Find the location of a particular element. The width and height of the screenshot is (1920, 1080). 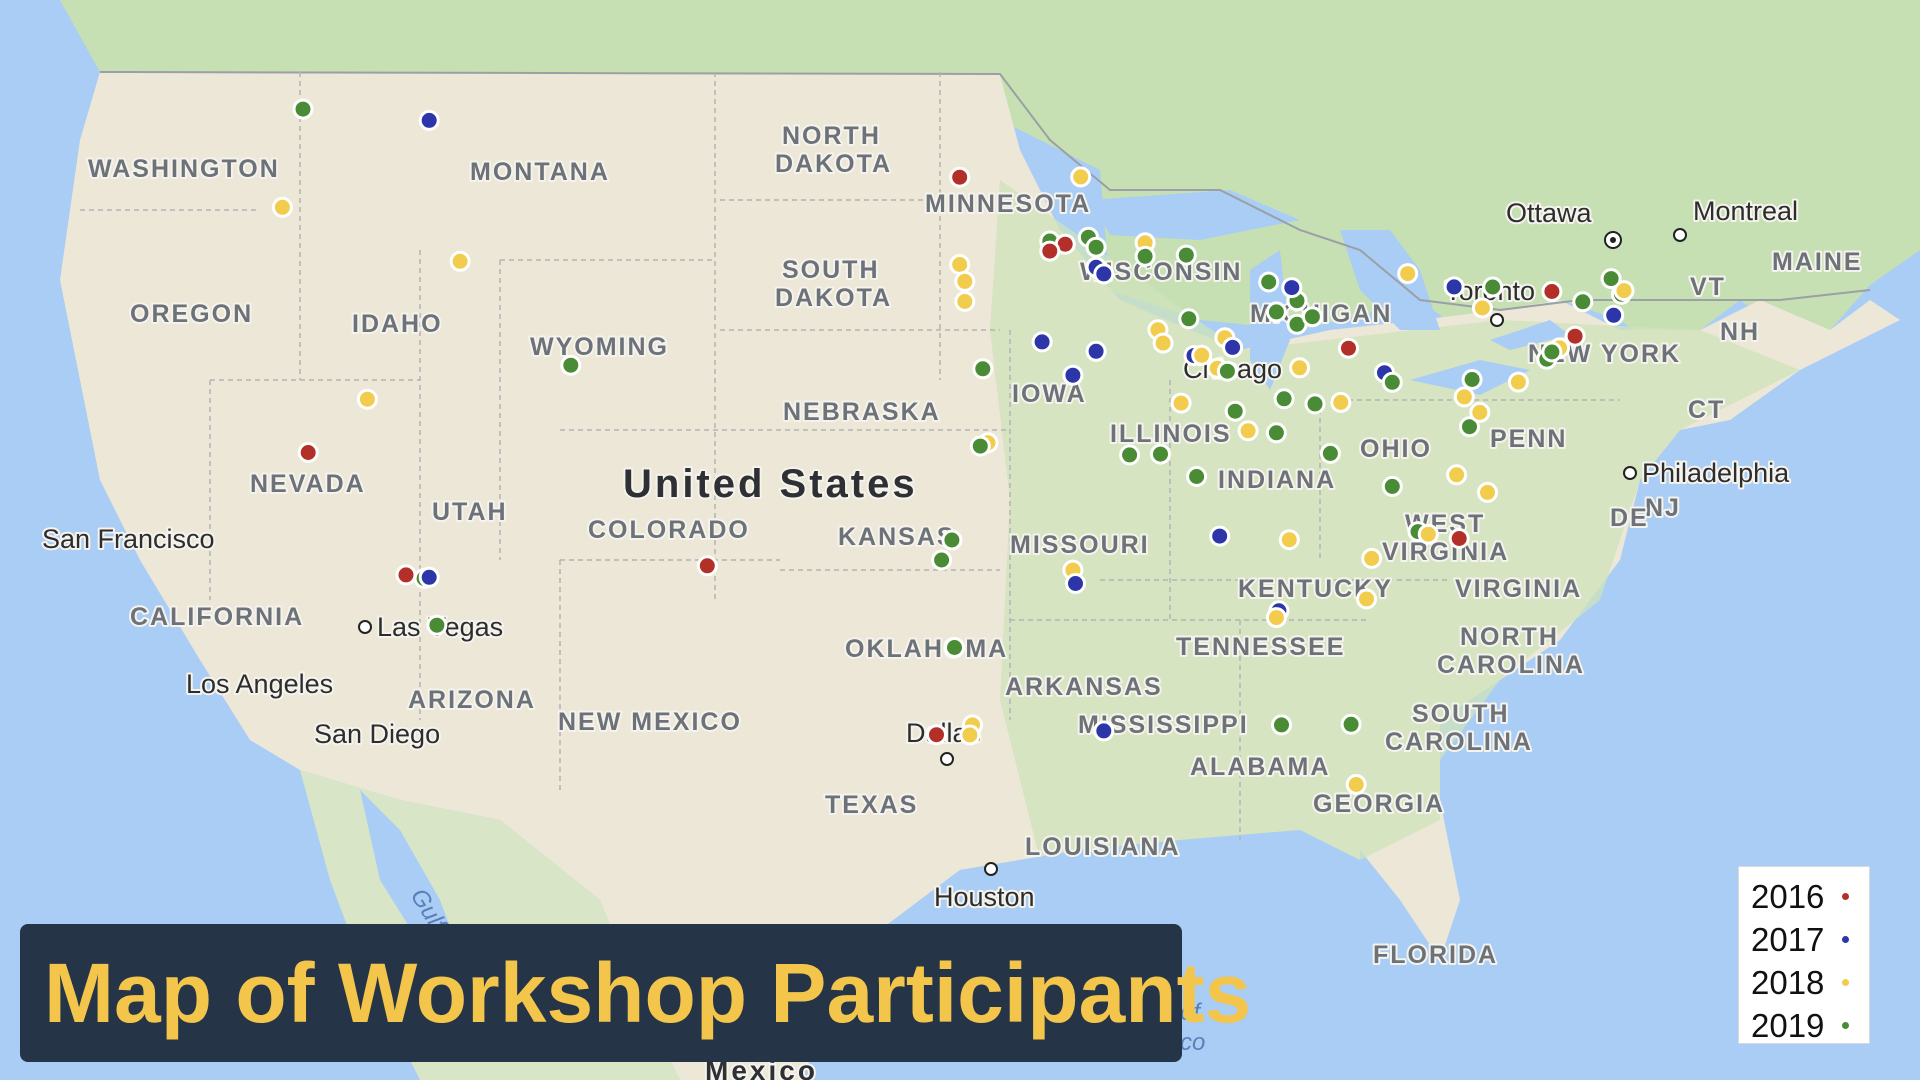

city-label-los-angeles: Los Angeles is located at coordinates (259, 684).